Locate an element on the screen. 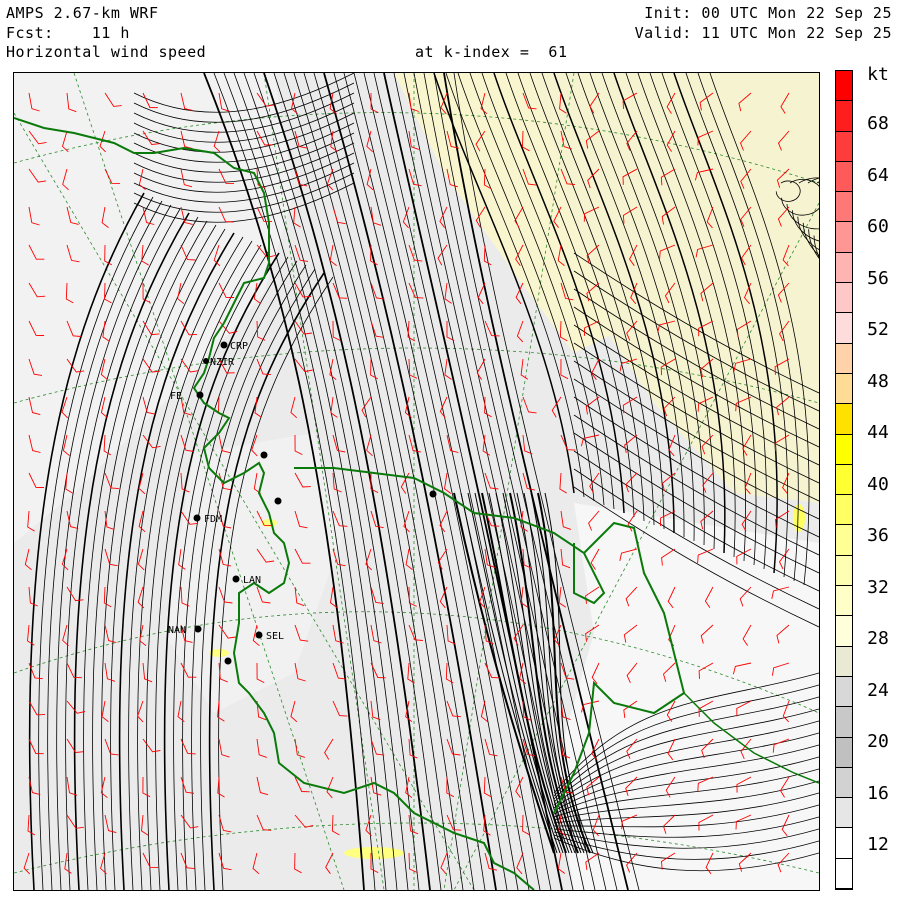 The height and width of the screenshot is (900, 900). colorbar-tick-label: 48 is located at coordinates (878, 381).